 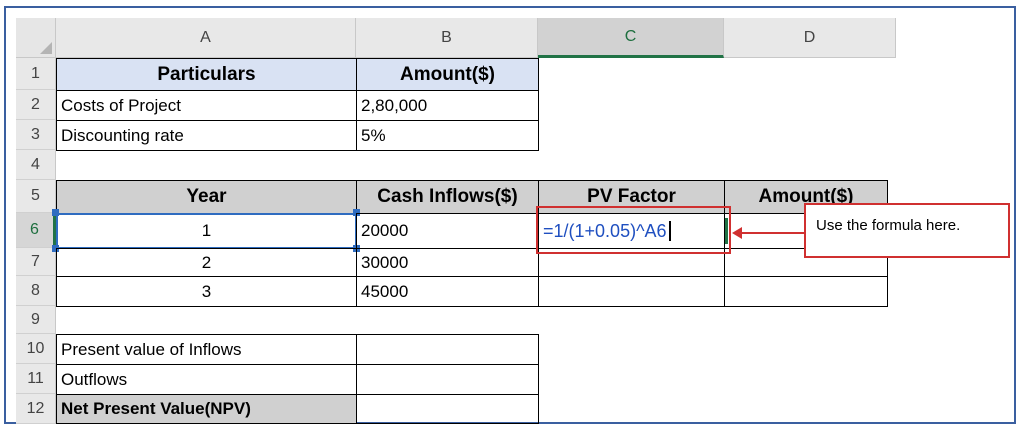 I want to click on cell-b3: 5%, so click(x=447, y=135).